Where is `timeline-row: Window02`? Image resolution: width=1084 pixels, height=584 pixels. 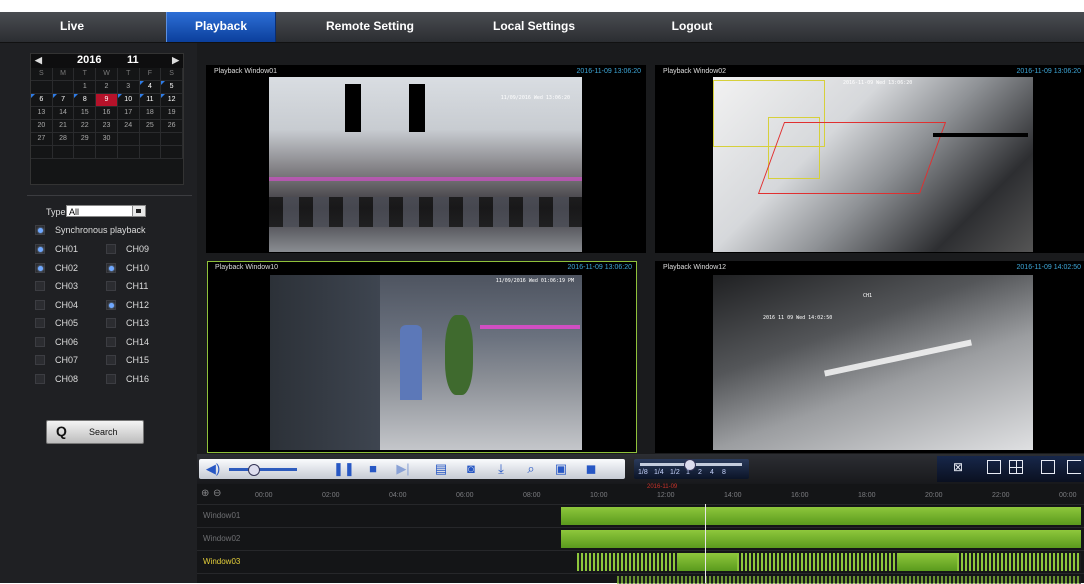 timeline-row: Window02 is located at coordinates (640, 538).